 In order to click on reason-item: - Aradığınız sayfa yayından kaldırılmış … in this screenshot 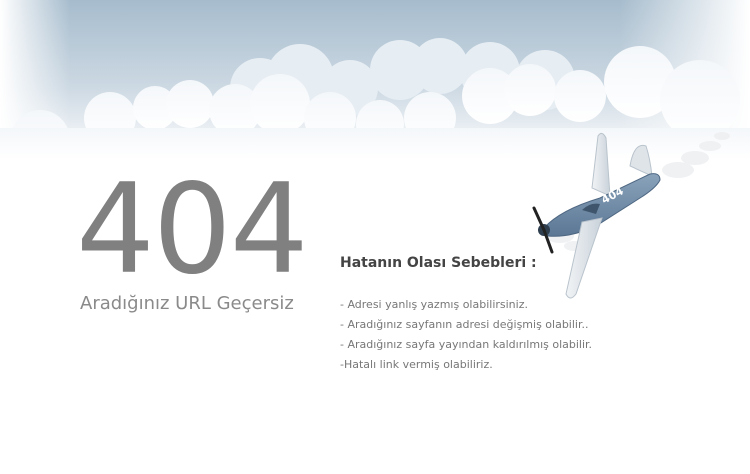, I will do `click(466, 344)`.